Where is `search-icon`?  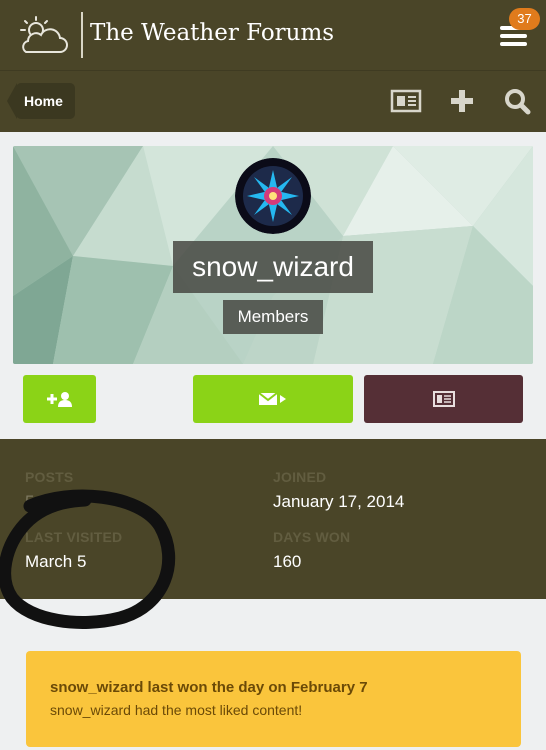
search-icon is located at coordinates (517, 101).